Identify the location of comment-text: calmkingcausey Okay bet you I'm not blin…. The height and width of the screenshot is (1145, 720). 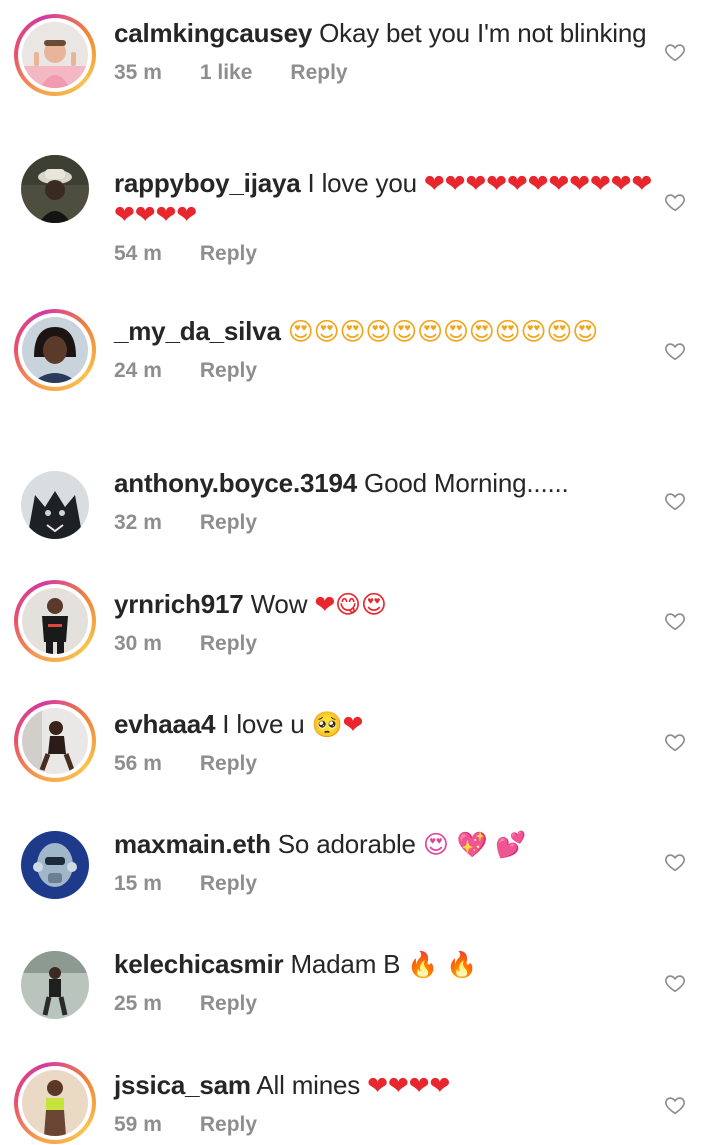
(384, 33).